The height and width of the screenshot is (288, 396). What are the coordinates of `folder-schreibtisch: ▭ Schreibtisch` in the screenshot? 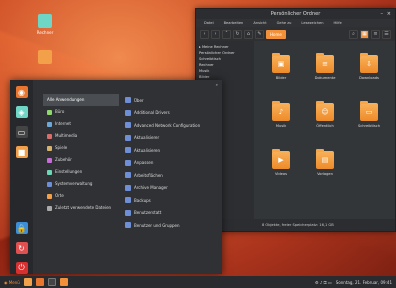 It's located at (369, 114).